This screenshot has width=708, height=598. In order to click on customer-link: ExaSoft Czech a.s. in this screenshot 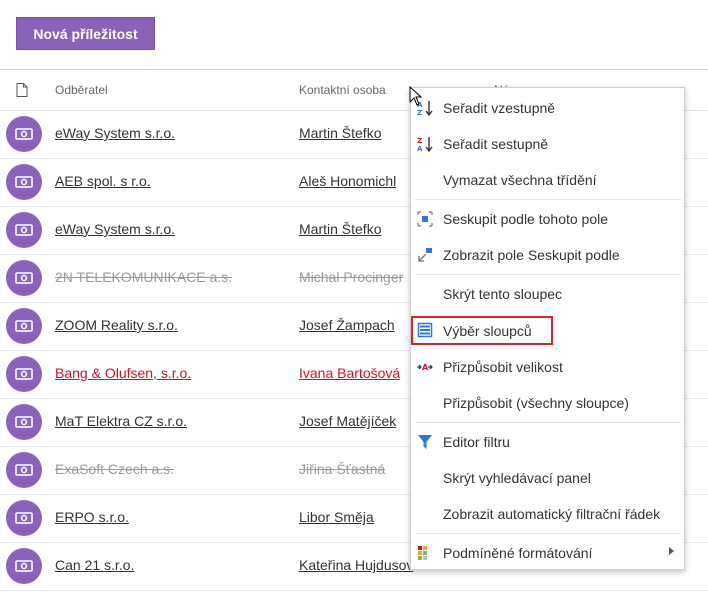, I will do `click(114, 469)`.